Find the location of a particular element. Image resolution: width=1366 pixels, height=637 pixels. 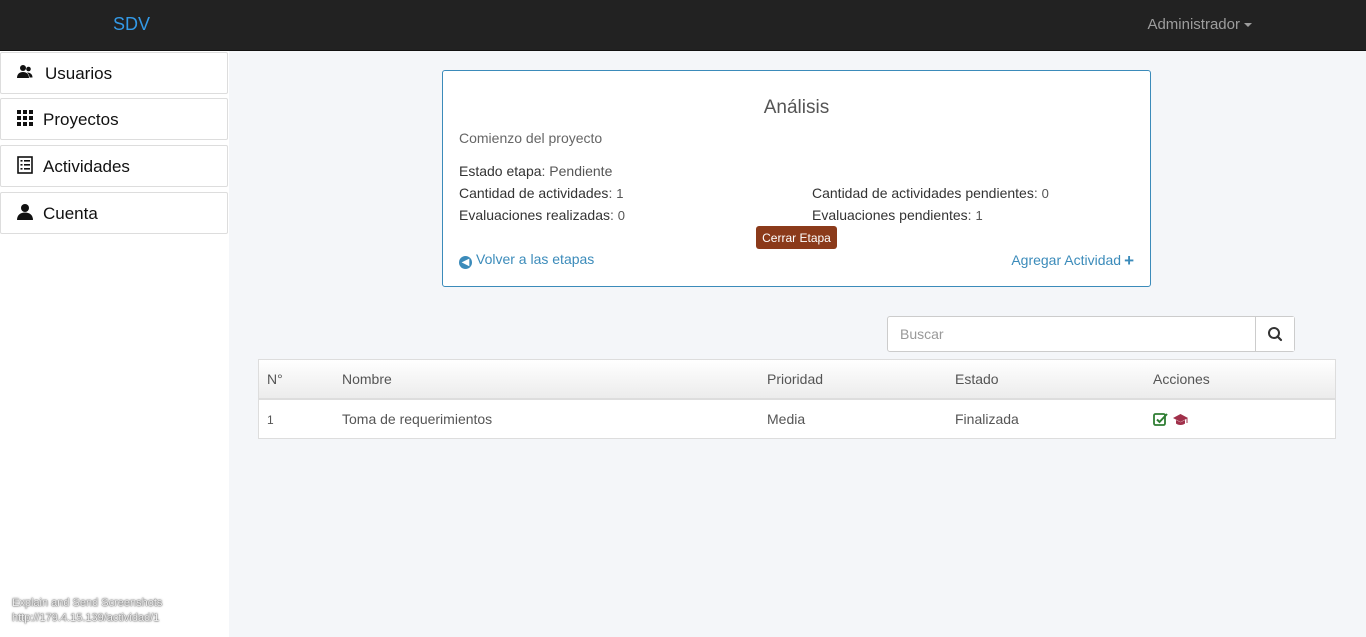

sidebar-item-proyectos: Proyectos is located at coordinates (114, 119).